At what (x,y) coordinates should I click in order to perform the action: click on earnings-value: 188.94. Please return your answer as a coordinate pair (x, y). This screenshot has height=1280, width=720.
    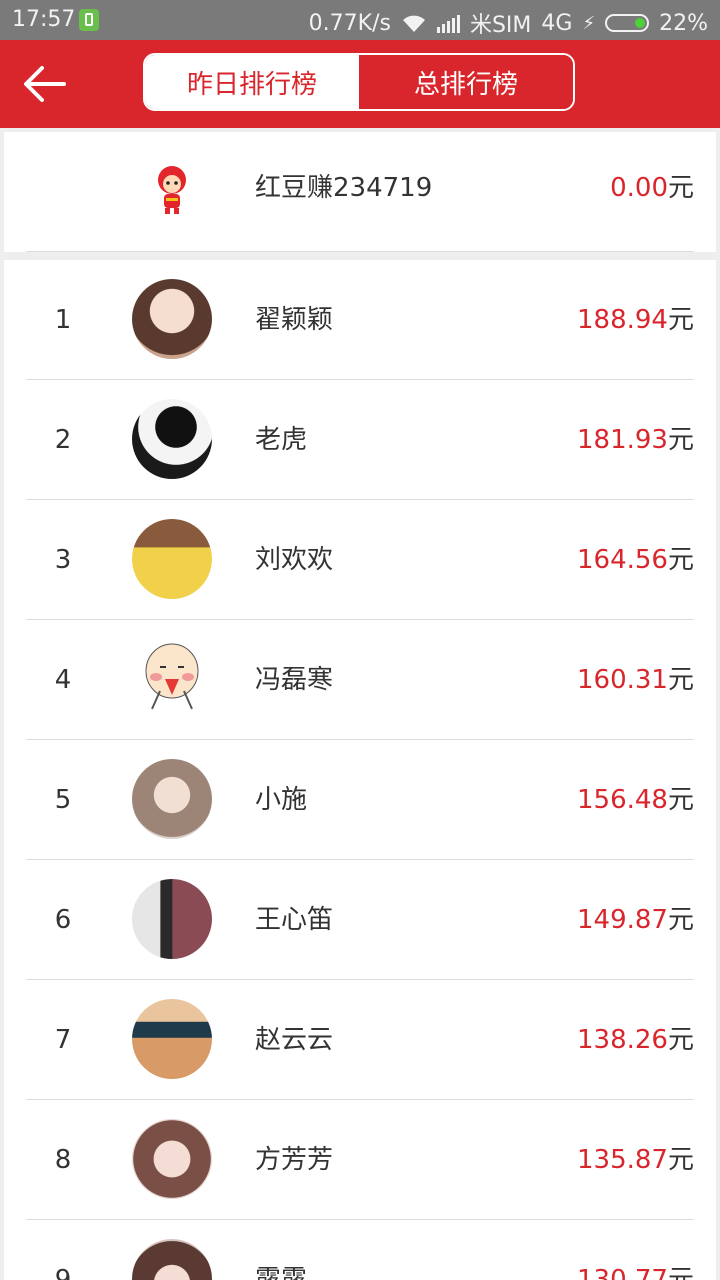
    Looking at the image, I should click on (622, 320).